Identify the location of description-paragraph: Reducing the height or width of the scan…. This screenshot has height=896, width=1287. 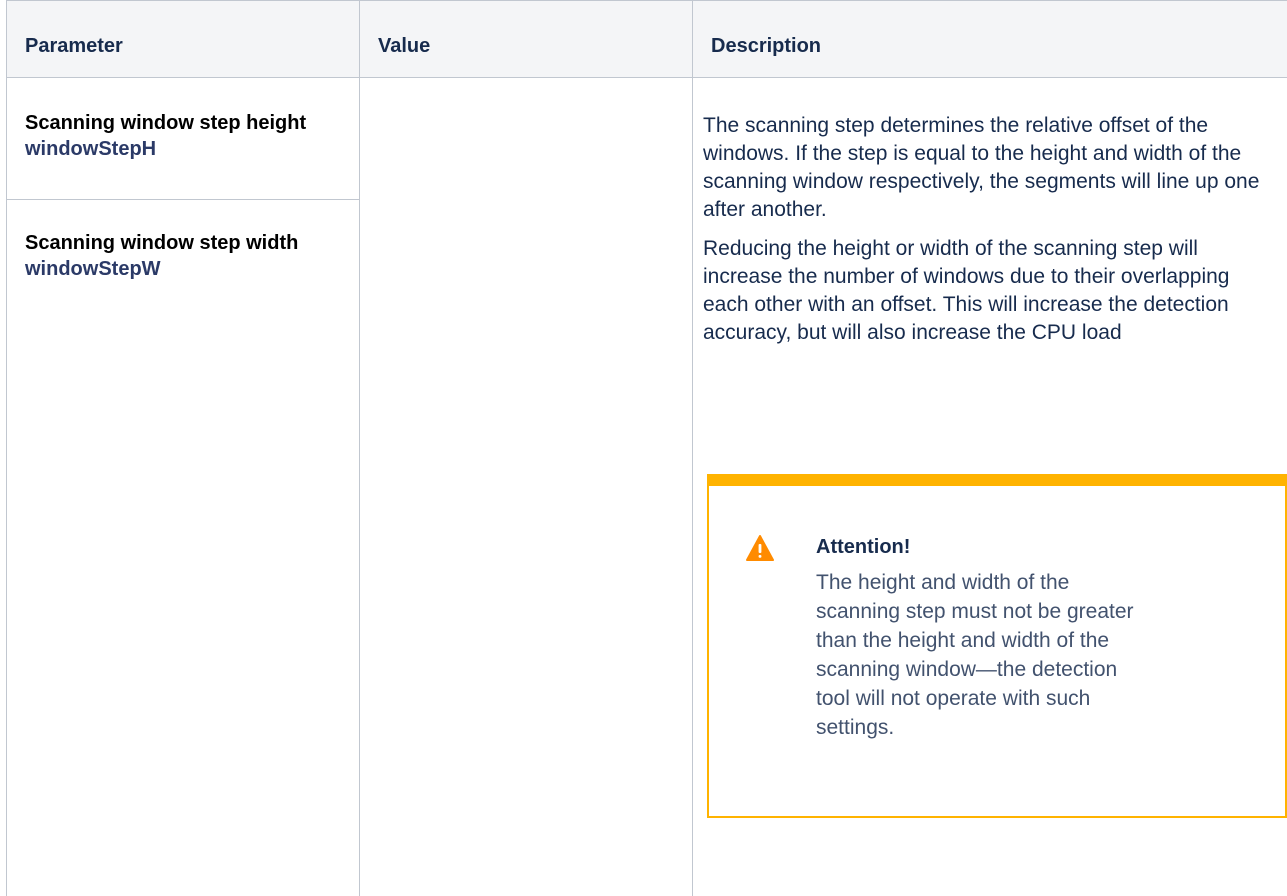
(966, 290).